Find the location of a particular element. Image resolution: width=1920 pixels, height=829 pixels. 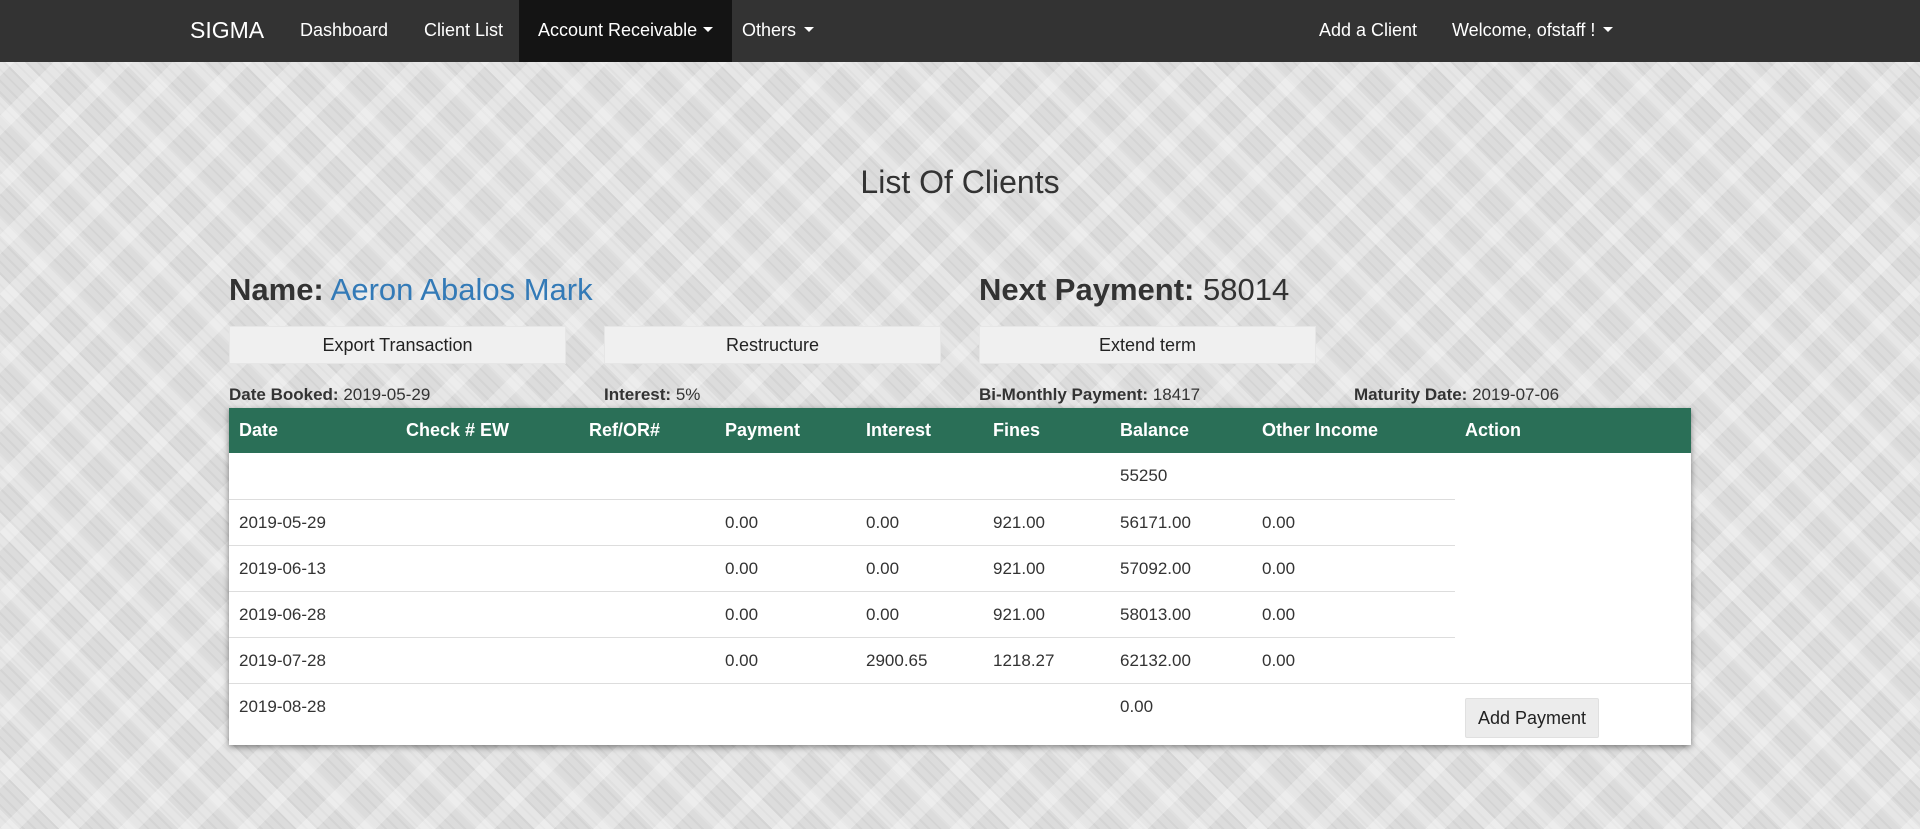

nav-dashboard: Dashboard is located at coordinates (344, 31).